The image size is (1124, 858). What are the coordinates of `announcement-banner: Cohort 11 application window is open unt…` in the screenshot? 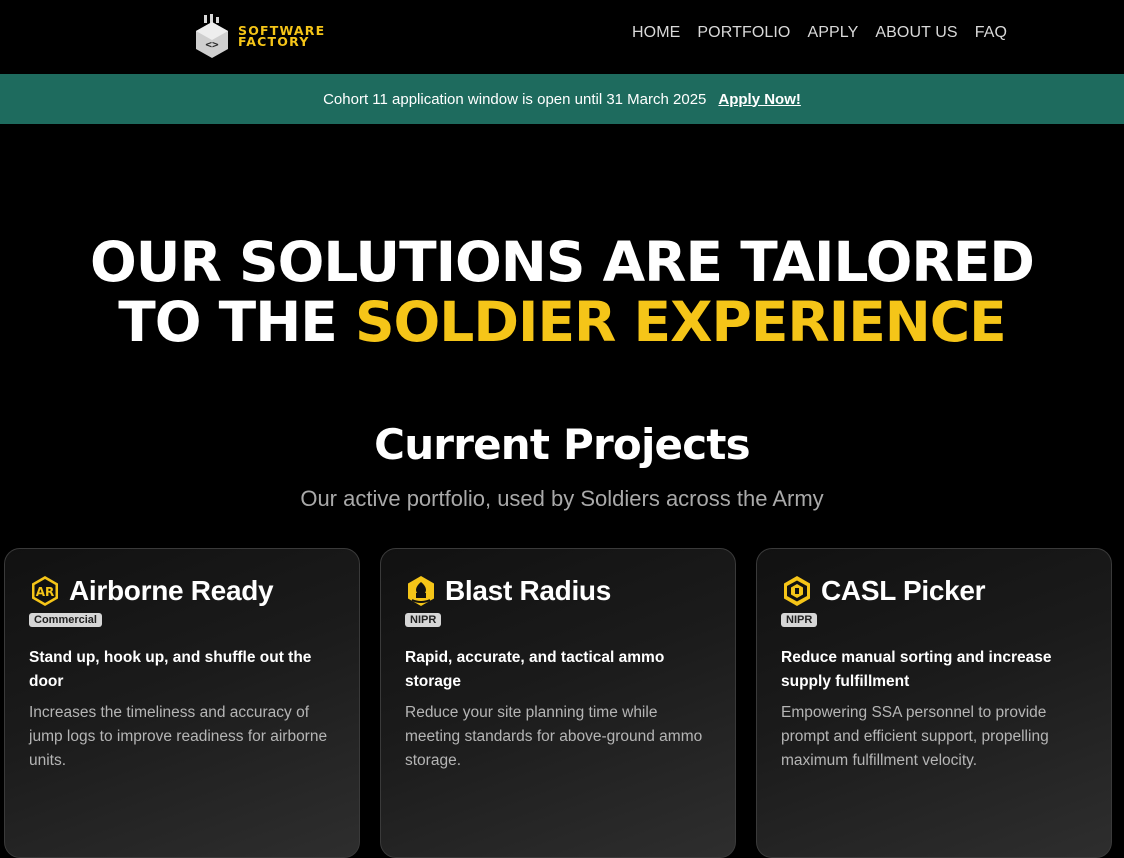 It's located at (562, 99).